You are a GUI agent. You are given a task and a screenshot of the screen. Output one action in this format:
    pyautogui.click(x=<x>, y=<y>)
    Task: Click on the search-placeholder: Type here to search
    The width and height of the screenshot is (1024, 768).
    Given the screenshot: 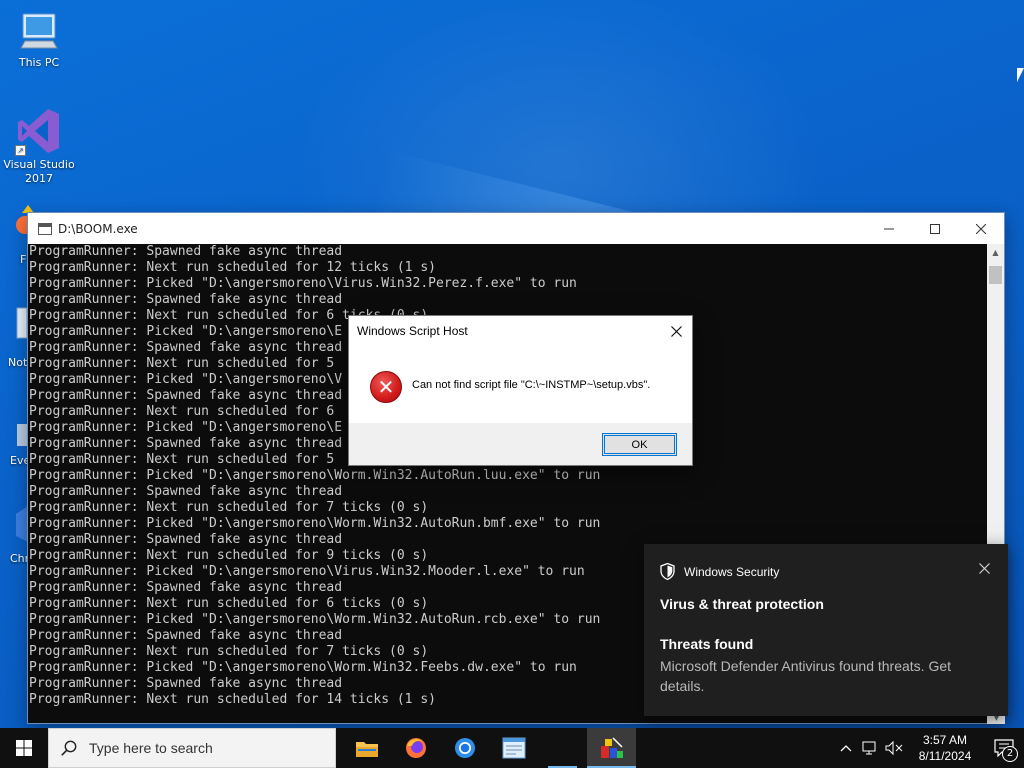 What is the action you would take?
    pyautogui.click(x=151, y=748)
    